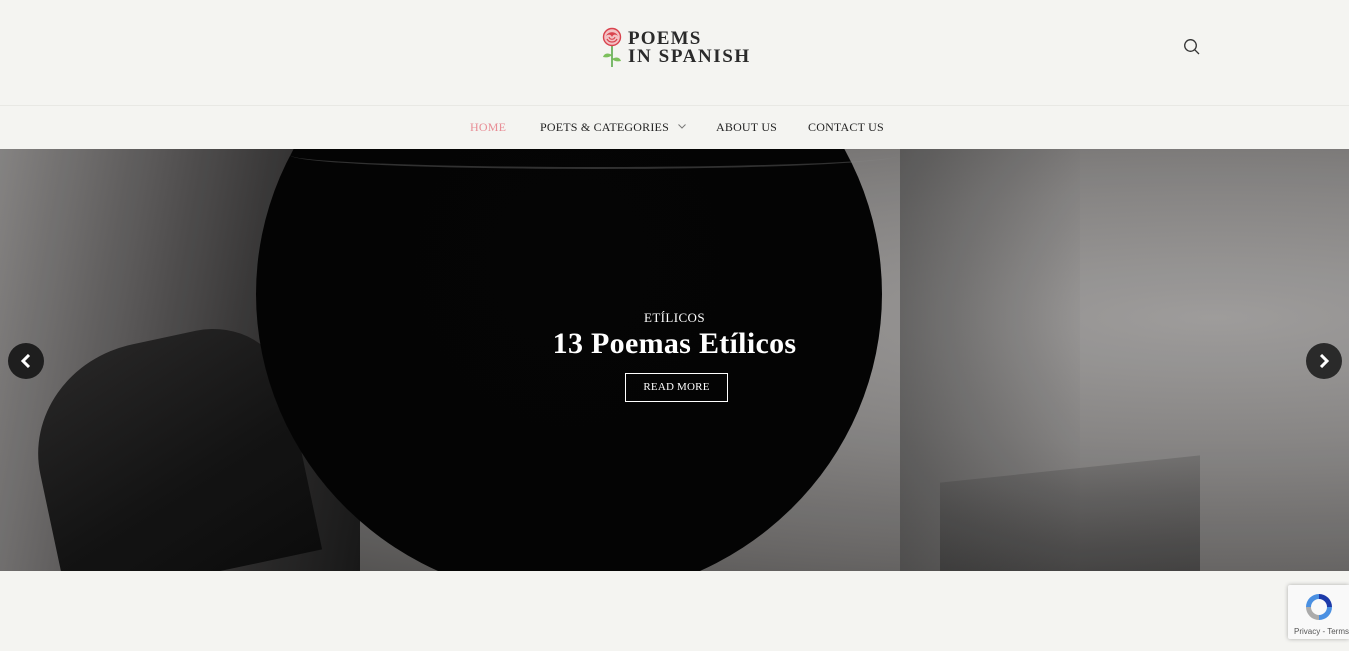 The width and height of the screenshot is (1349, 651). What do you see at coordinates (846, 127) in the screenshot?
I see `nav-item-contact: CONTACT US` at bounding box center [846, 127].